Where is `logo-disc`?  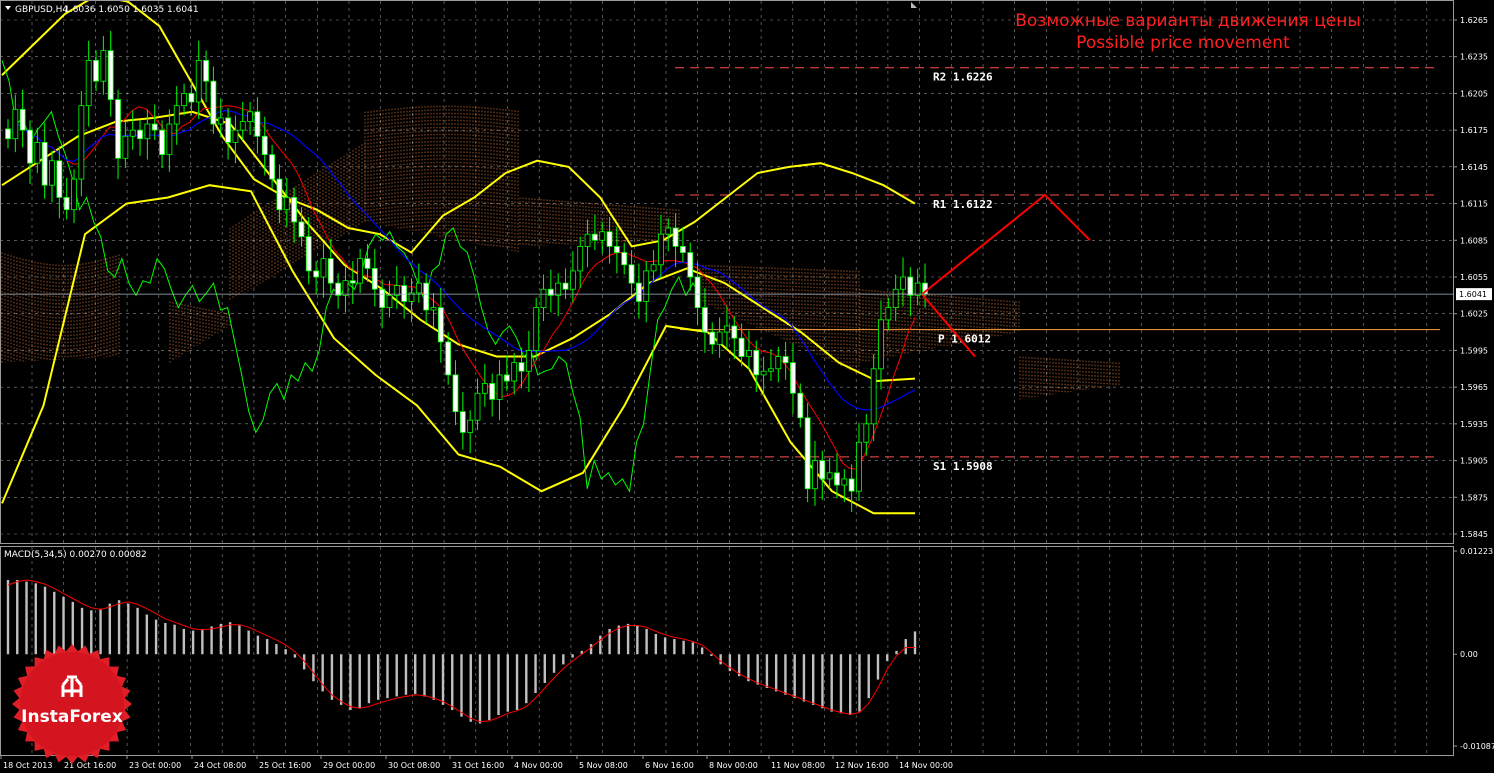 logo-disc is located at coordinates (72, 704).